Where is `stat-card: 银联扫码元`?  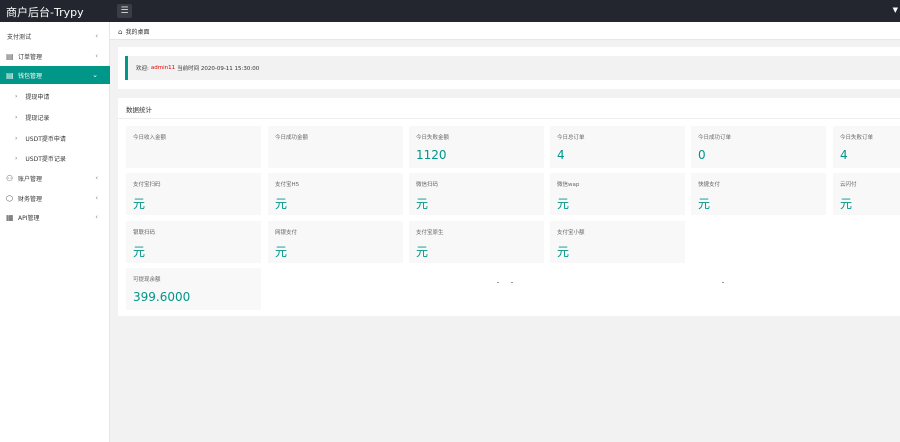 stat-card: 银联扫码元 is located at coordinates (193, 242).